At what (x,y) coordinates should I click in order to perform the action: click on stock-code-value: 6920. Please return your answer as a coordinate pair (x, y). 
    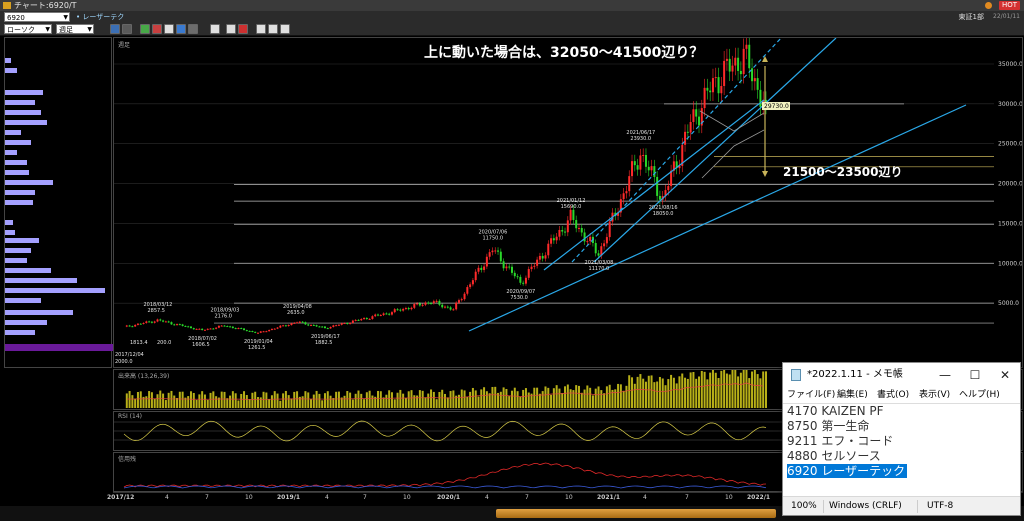
    Looking at the image, I should click on (16, 18).